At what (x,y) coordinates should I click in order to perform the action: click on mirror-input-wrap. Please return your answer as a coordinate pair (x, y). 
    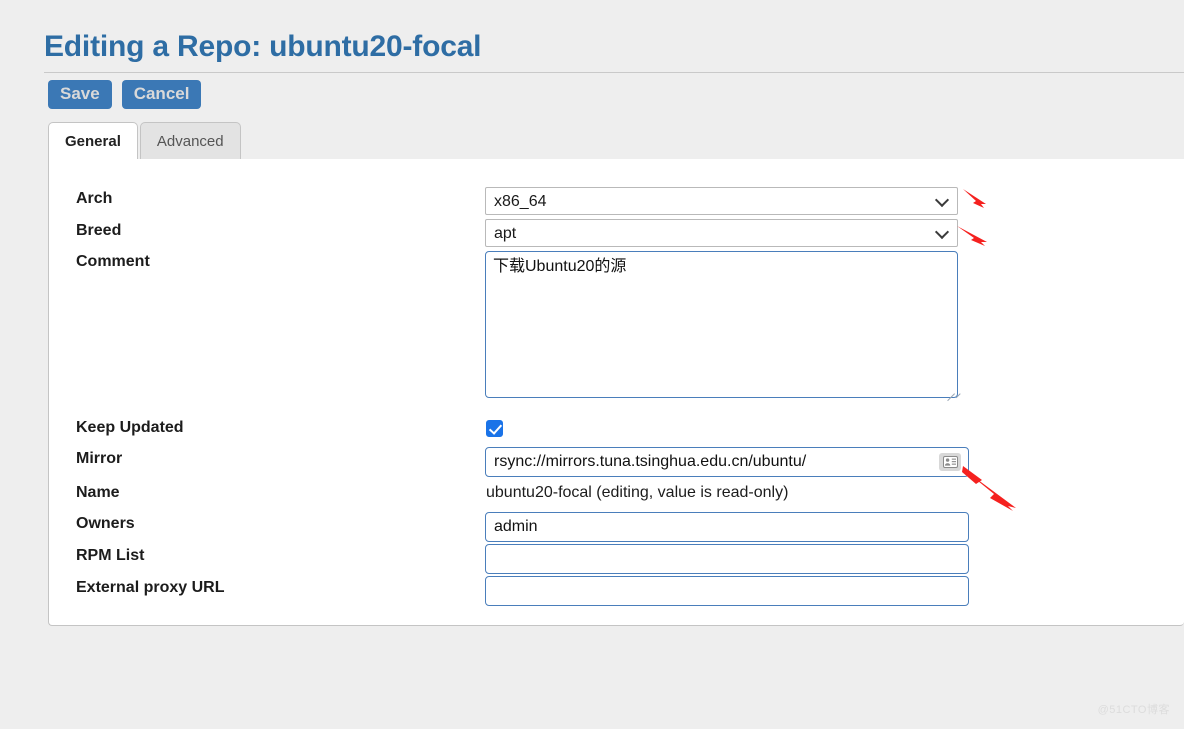
    Looking at the image, I should click on (727, 462).